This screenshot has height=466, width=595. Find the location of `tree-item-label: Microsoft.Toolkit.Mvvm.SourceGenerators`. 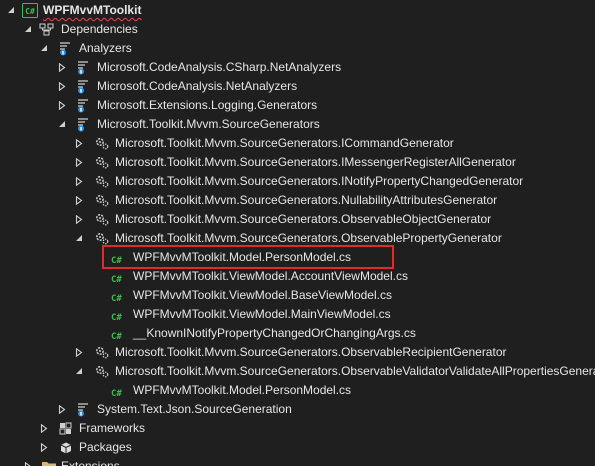

tree-item-label: Microsoft.Toolkit.Mvvm.SourceGenerators is located at coordinates (208, 124).